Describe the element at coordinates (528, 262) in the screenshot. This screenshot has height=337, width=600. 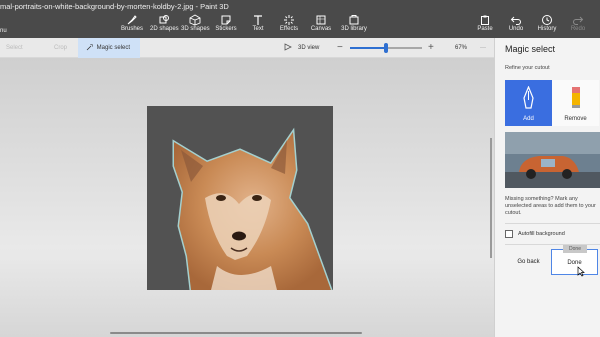
I see `go-back-button: Go back` at that location.